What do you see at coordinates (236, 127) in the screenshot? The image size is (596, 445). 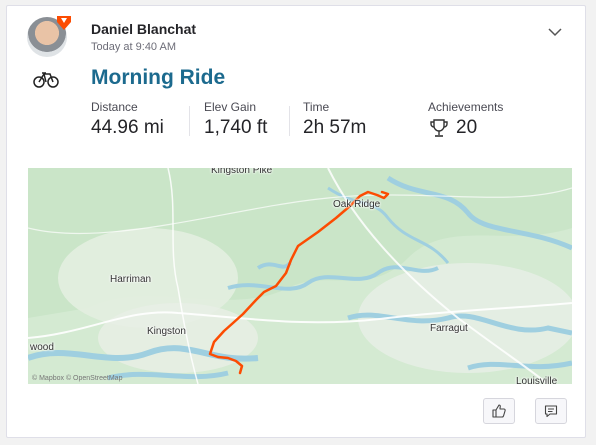 I see `stat-value: 1,740 ft` at bounding box center [236, 127].